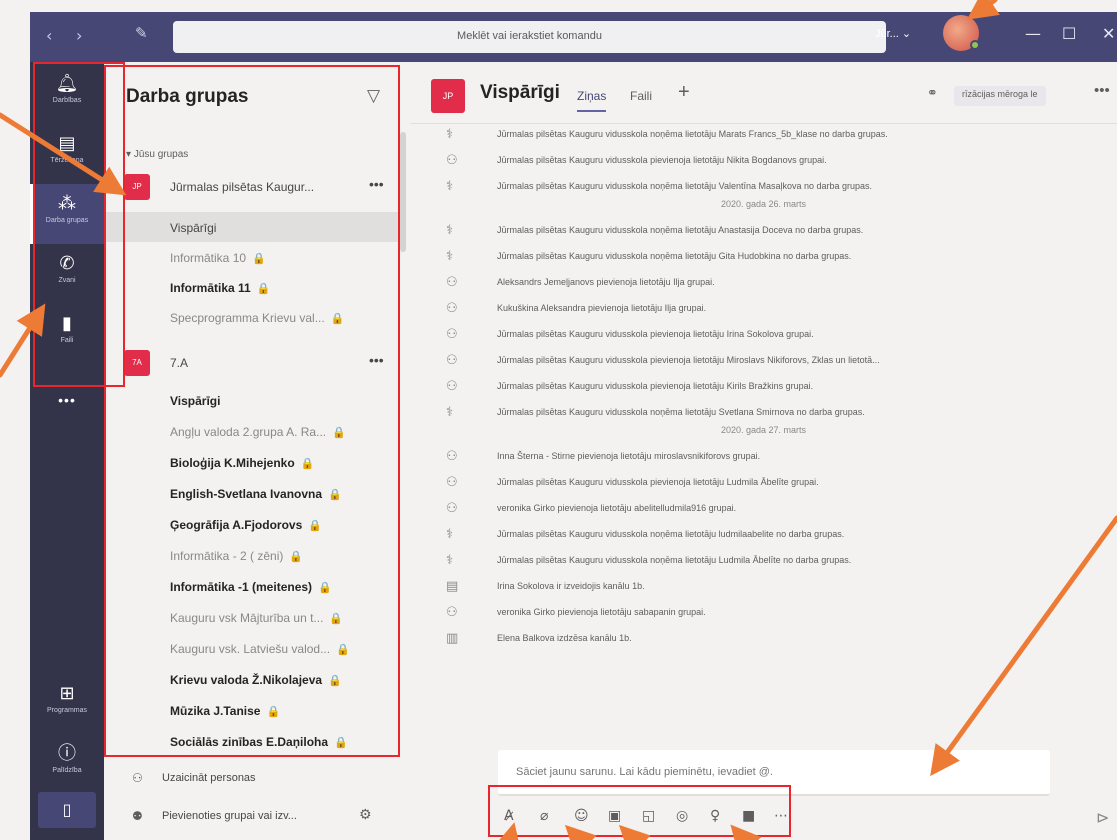  Describe the element at coordinates (1102, 817) in the screenshot. I see `send-icon: ⊳` at that location.